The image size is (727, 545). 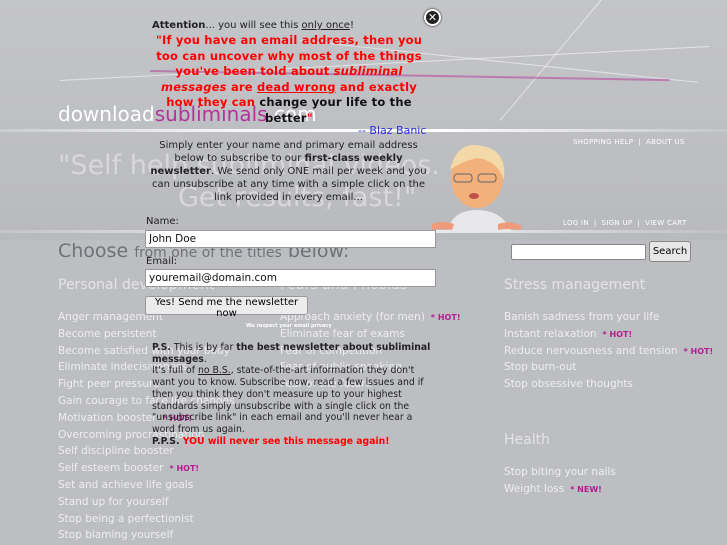 What do you see at coordinates (665, 223) in the screenshot?
I see `view-cart-link: VIEW CART` at bounding box center [665, 223].